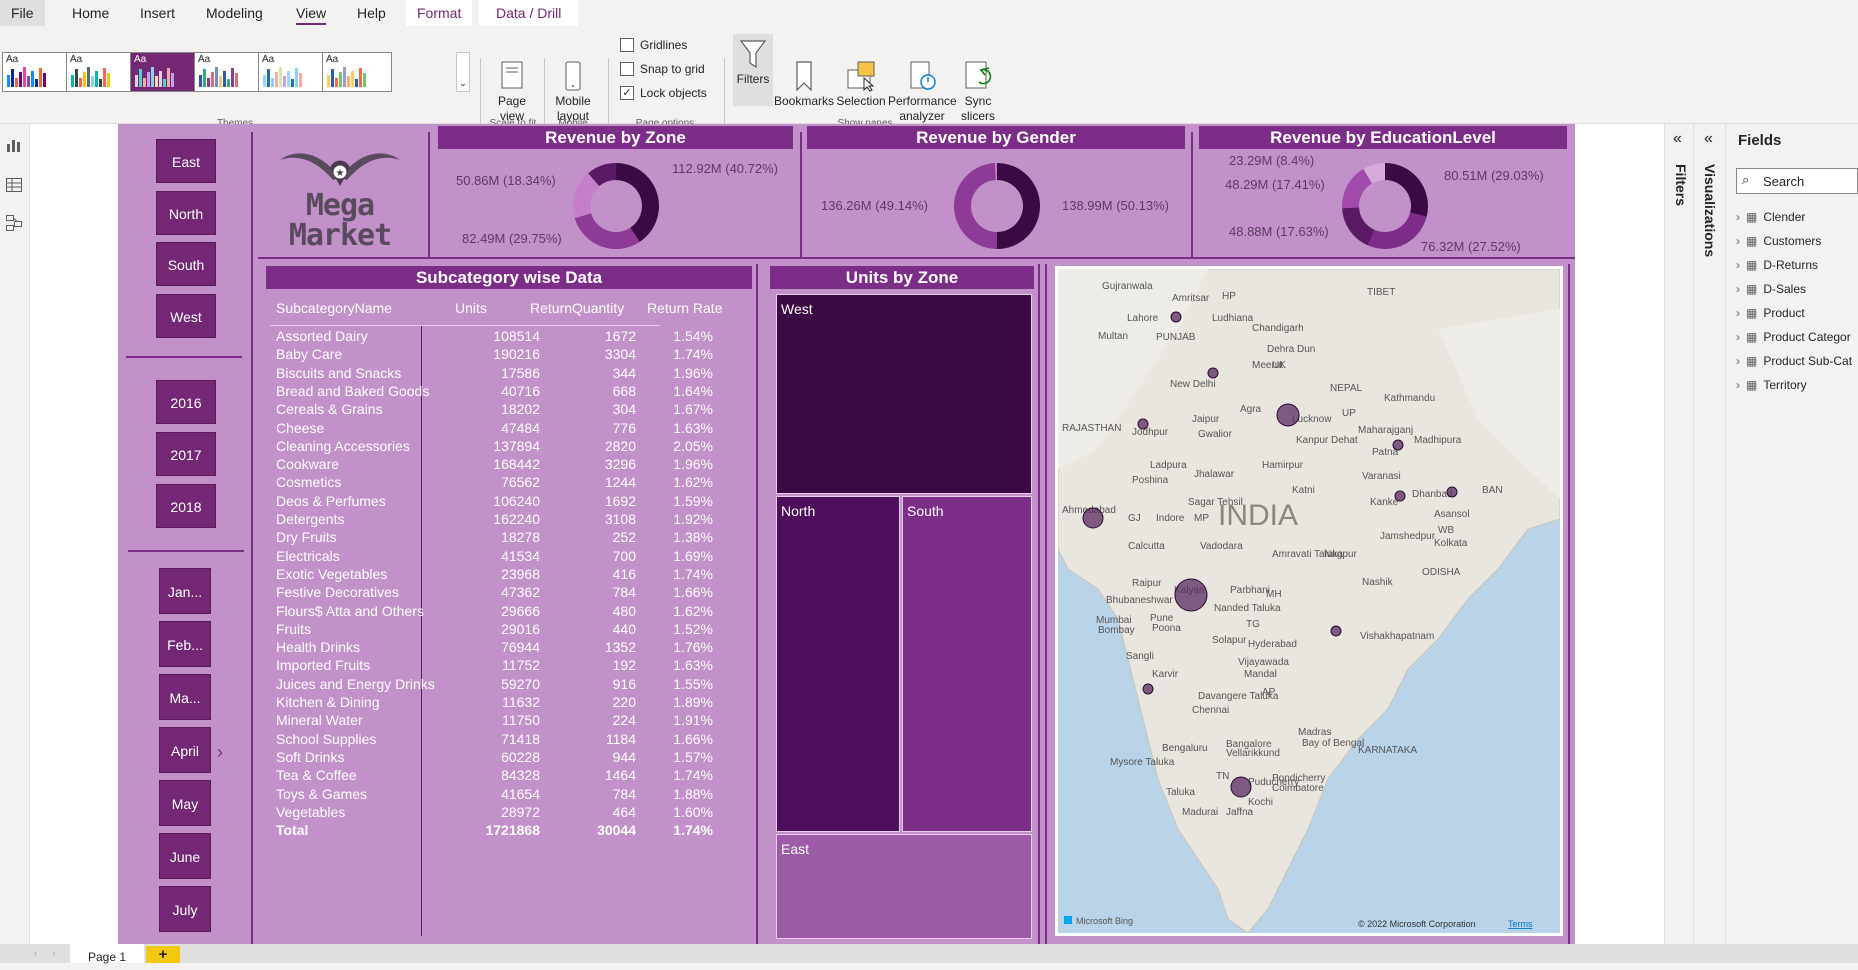 This screenshot has width=1858, height=970. What do you see at coordinates (14, 185) in the screenshot?
I see `data-view-icon` at bounding box center [14, 185].